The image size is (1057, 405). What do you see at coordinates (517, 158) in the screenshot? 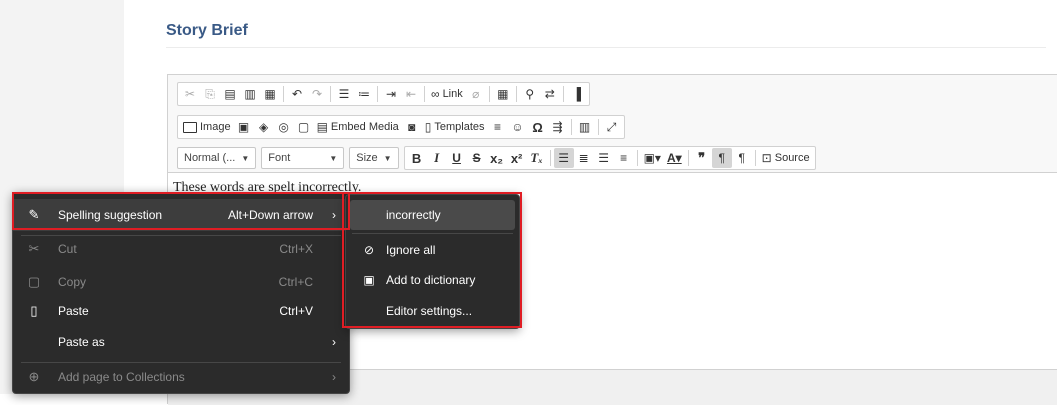
I see `superscript-icon: x²` at bounding box center [517, 158].